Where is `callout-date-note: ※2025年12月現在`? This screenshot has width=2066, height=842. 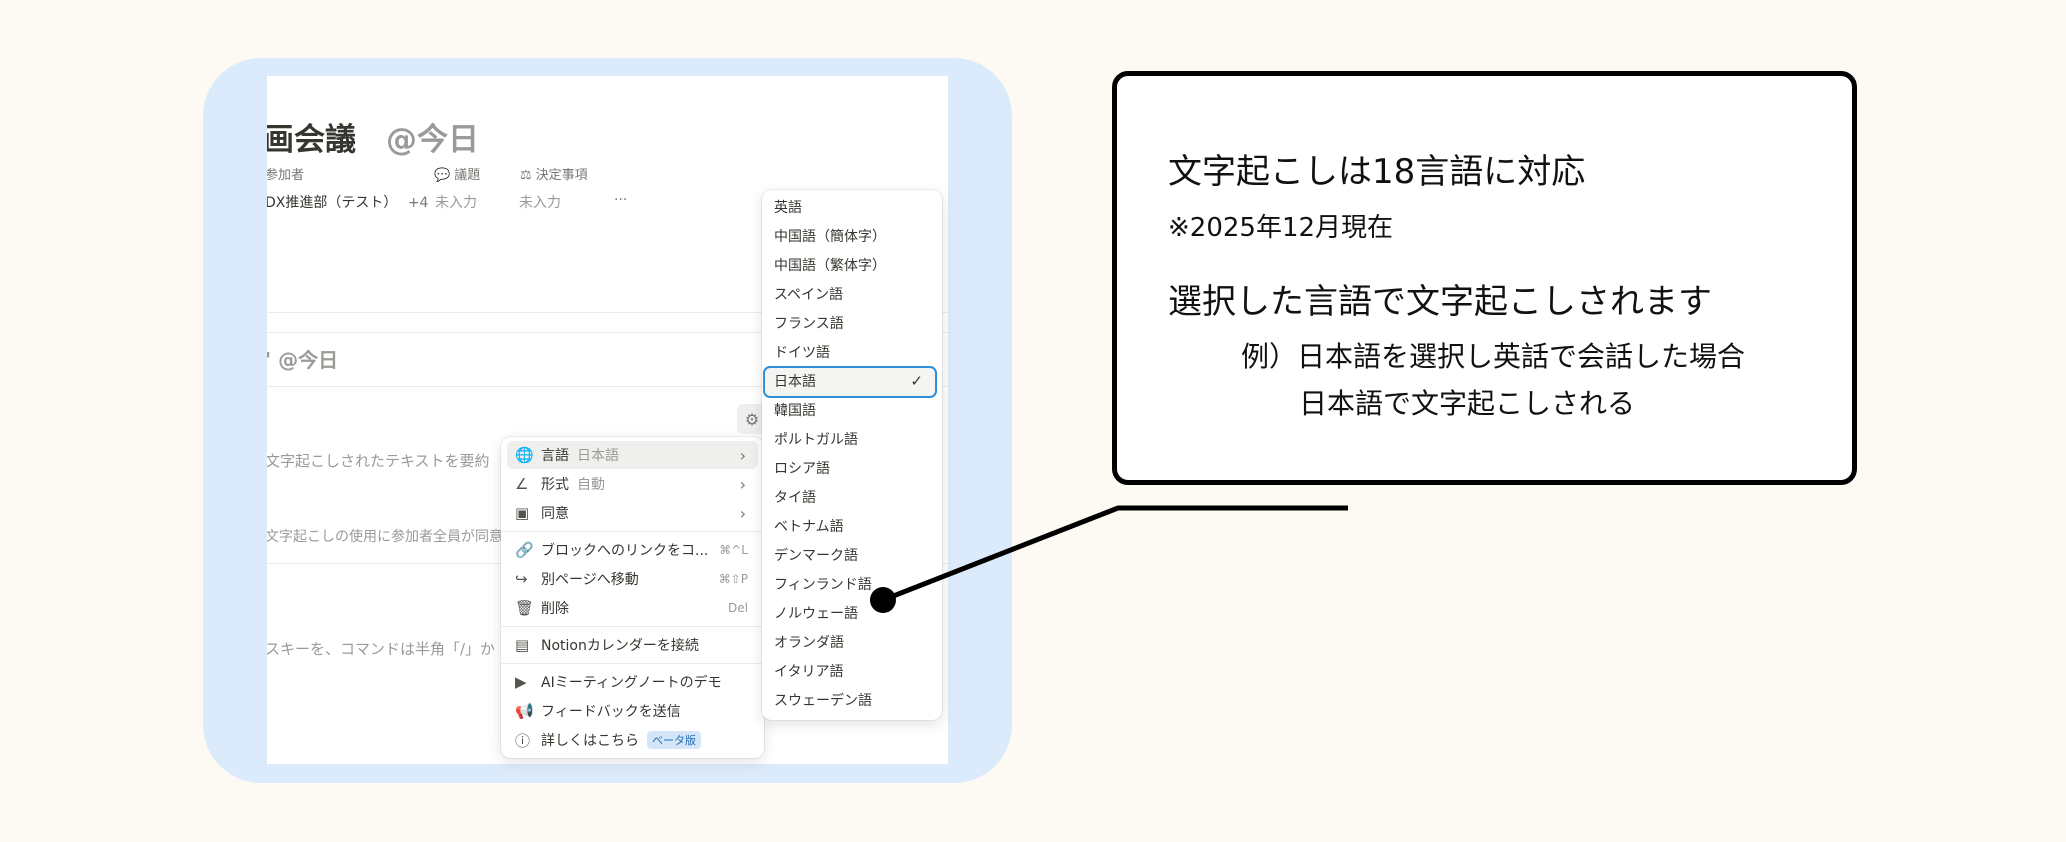 callout-date-note: ※2025年12月現在 is located at coordinates (1281, 228).